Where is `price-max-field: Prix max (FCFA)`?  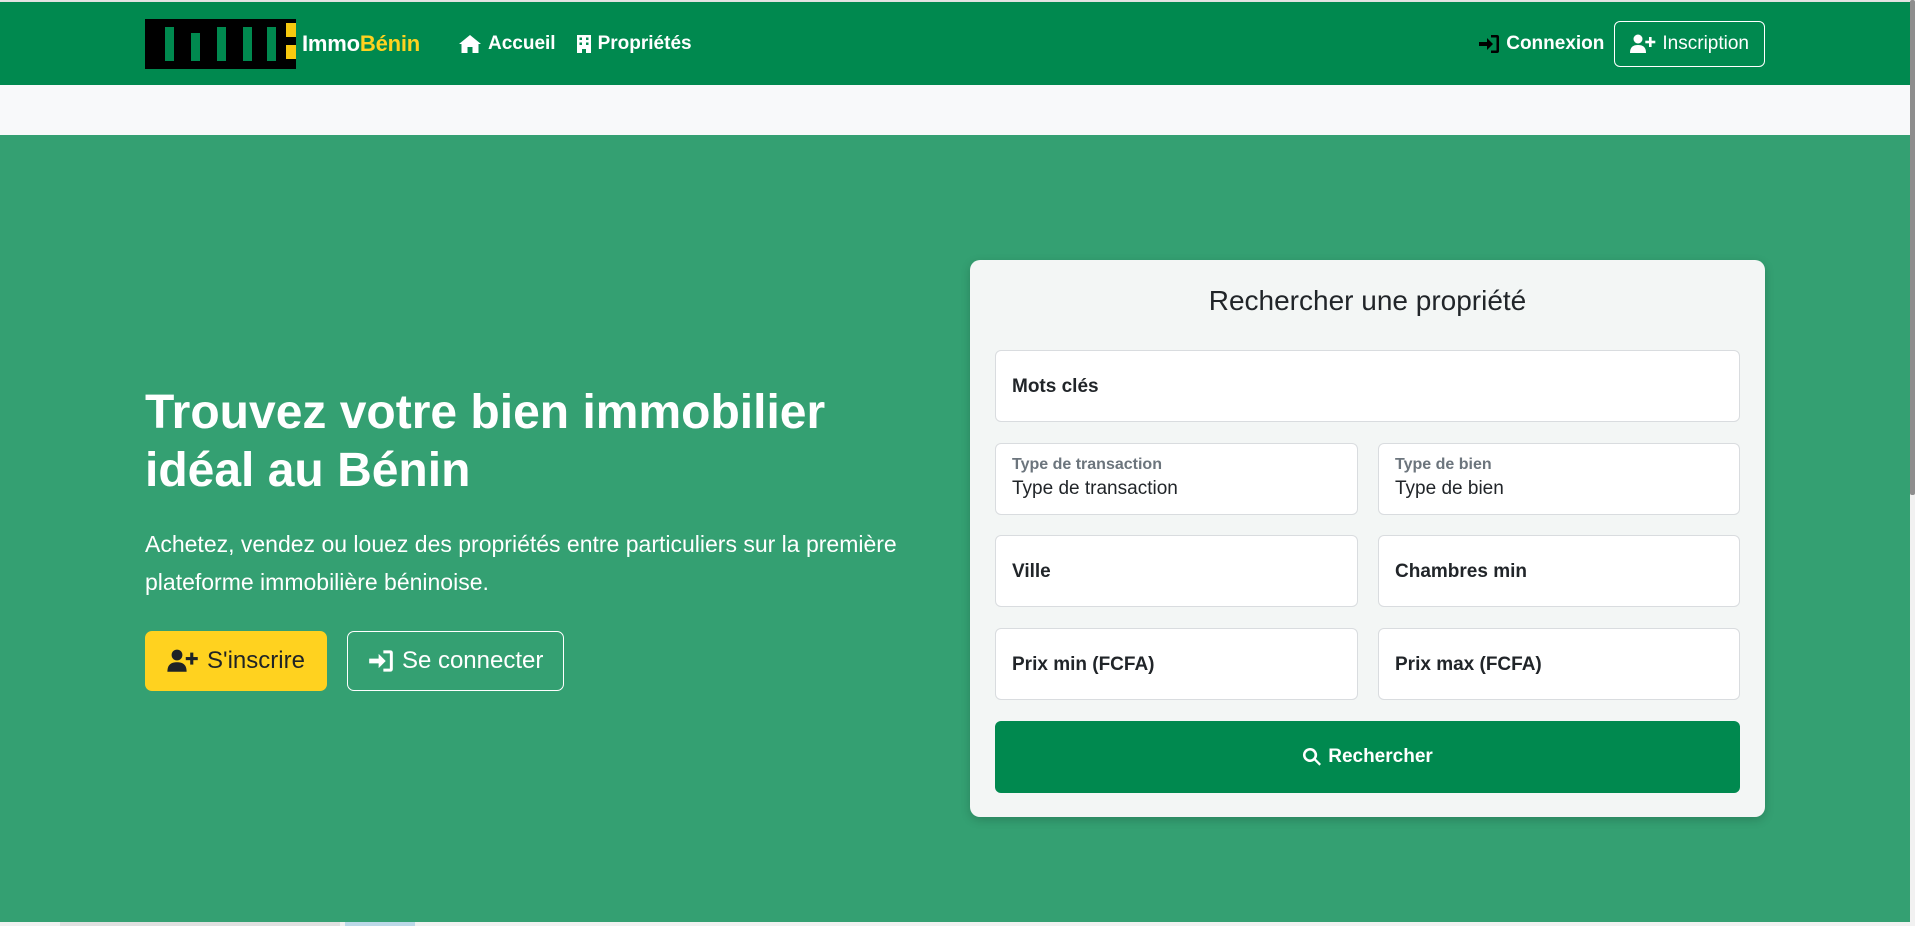
price-max-field: Prix max (FCFA) is located at coordinates (1559, 664).